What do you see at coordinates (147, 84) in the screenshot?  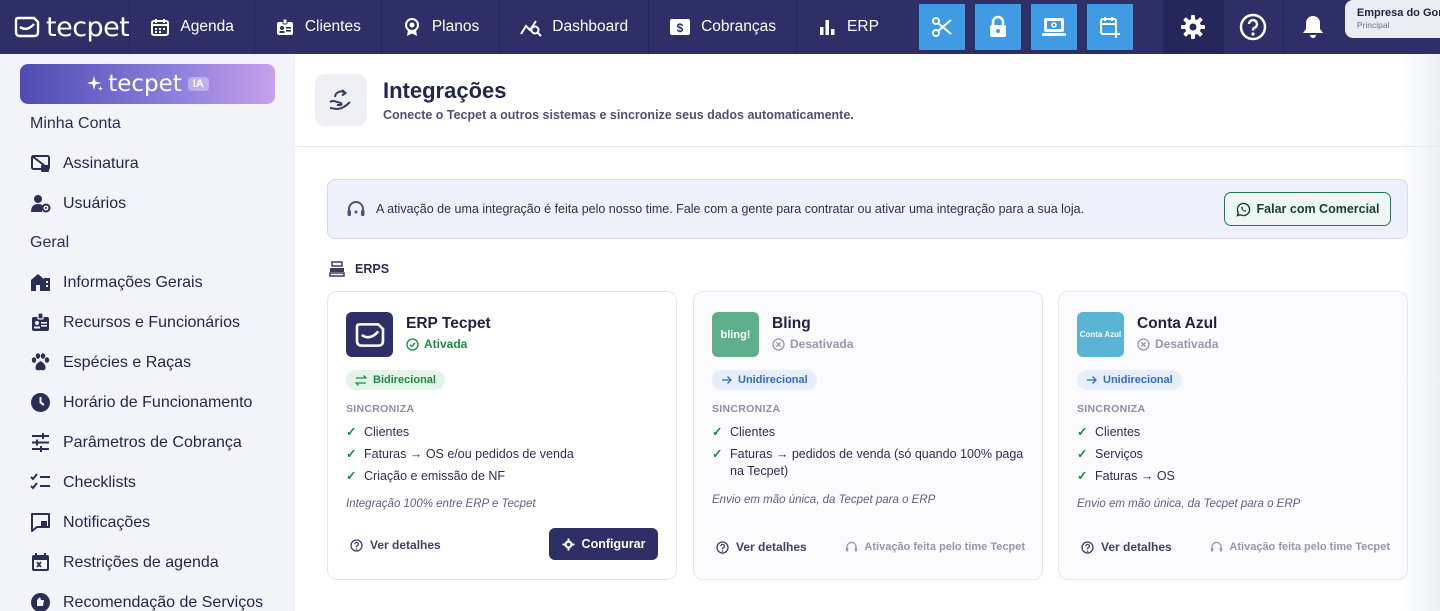 I see `tecpet-ia-button: tecpet IA` at bounding box center [147, 84].